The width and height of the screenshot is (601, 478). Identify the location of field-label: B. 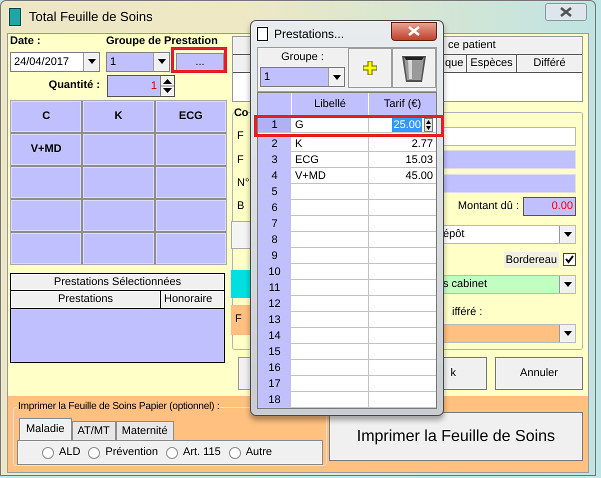
(241, 206).